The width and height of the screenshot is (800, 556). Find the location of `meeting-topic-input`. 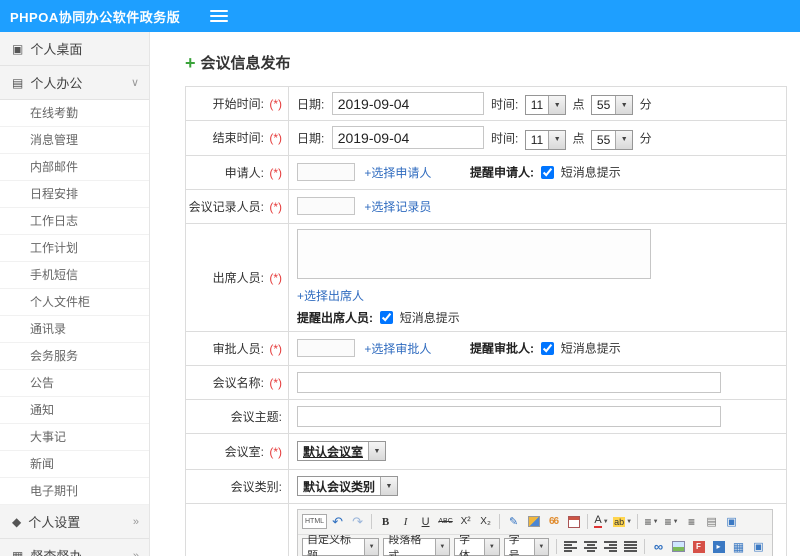

meeting-topic-input is located at coordinates (509, 416).